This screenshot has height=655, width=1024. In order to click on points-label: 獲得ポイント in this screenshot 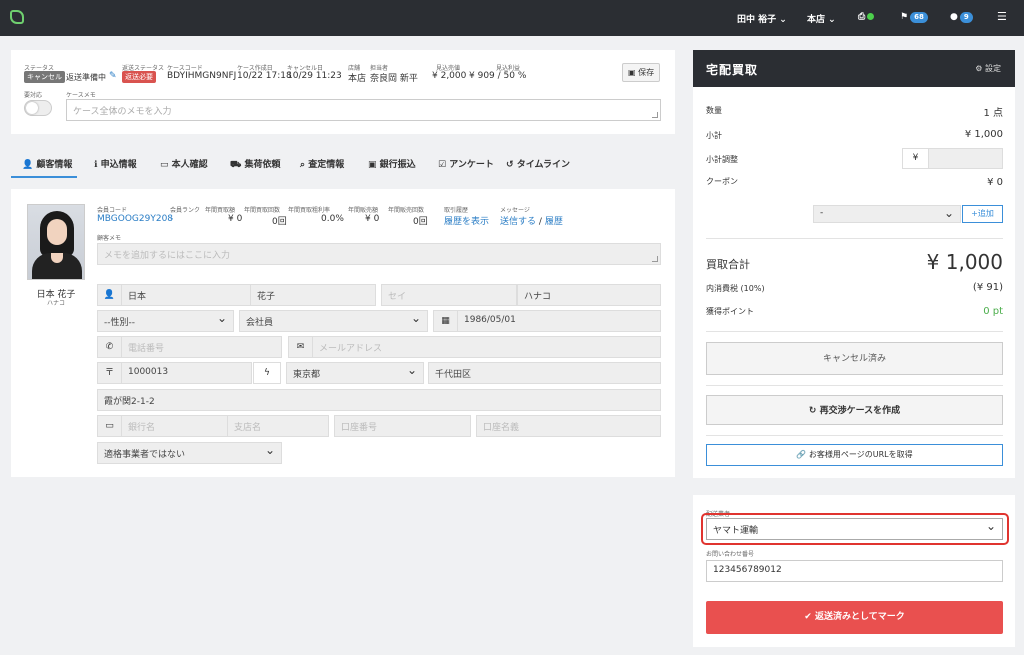, I will do `click(730, 311)`.